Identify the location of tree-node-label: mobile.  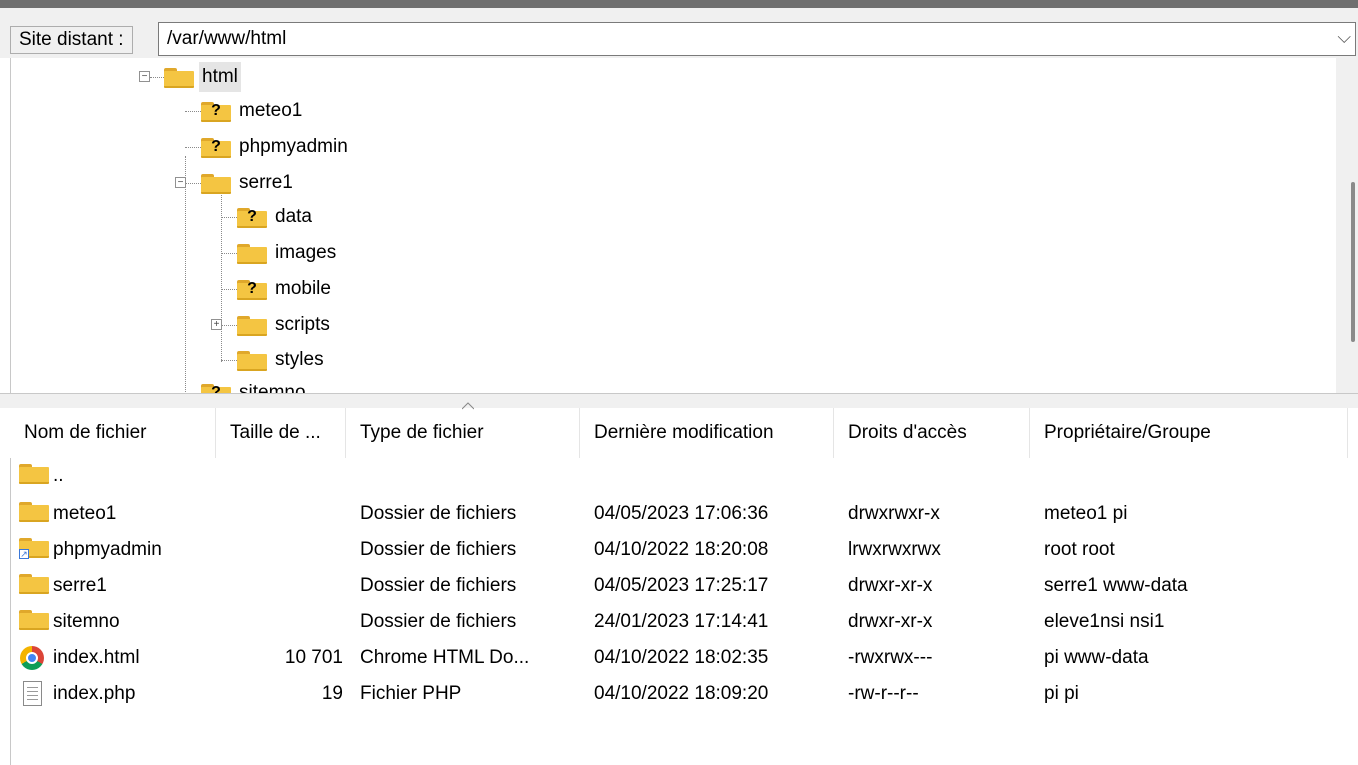
(303, 288).